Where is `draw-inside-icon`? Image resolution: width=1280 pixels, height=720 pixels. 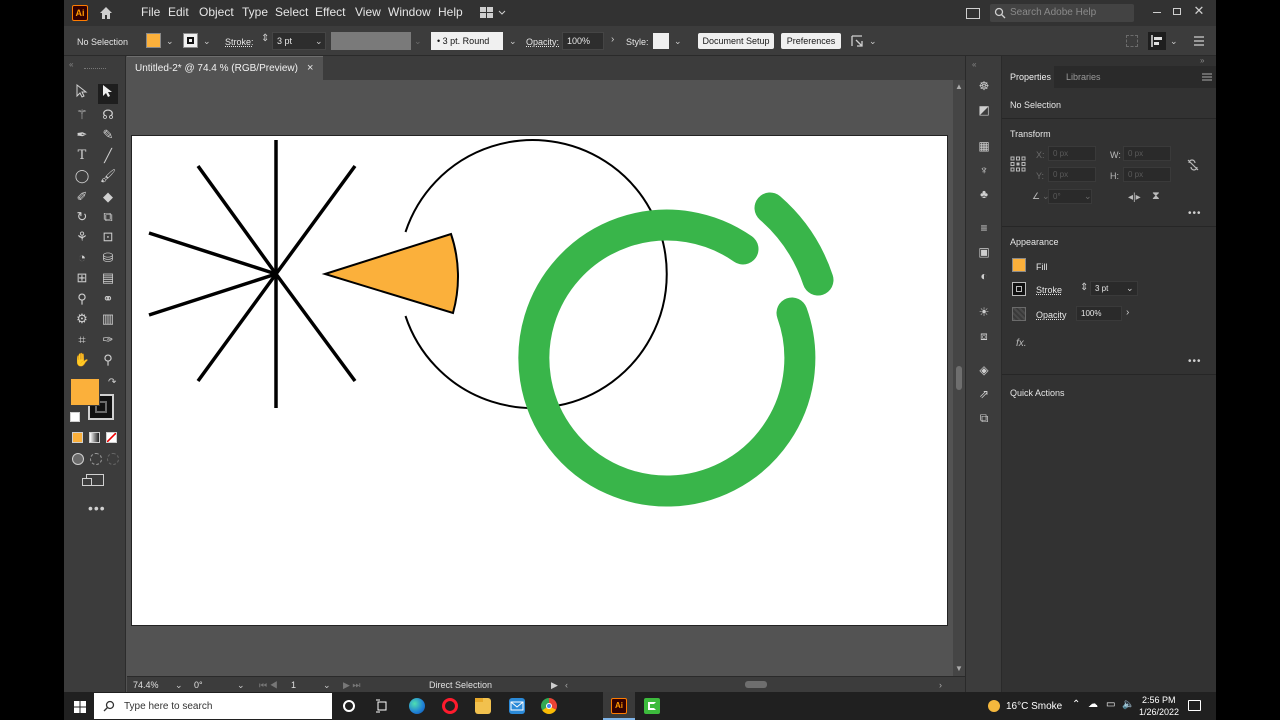 draw-inside-icon is located at coordinates (113, 459).